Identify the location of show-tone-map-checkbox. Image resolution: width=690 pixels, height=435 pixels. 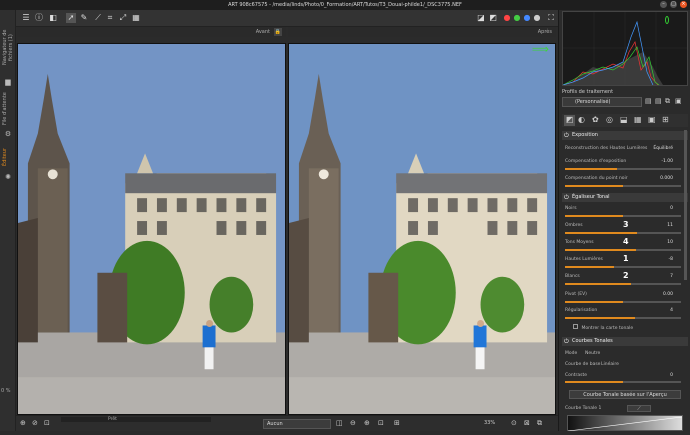
(575, 326).